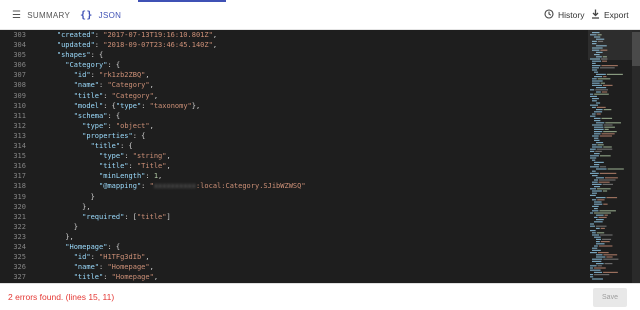  What do you see at coordinates (19, 257) in the screenshot?
I see `line-number: 325` at bounding box center [19, 257].